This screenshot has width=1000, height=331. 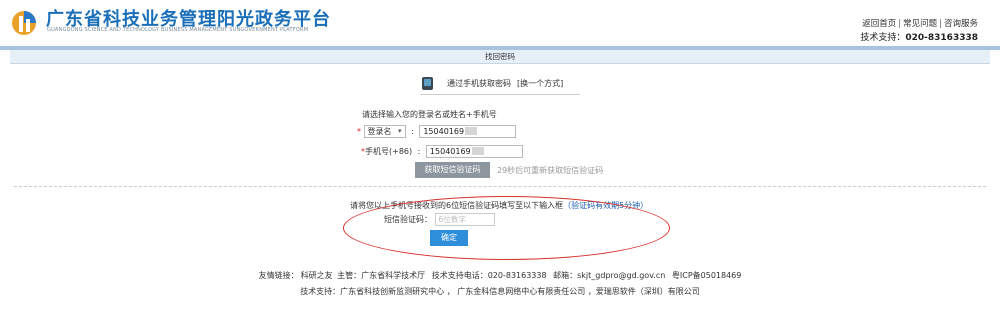 What do you see at coordinates (961, 24) in the screenshot?
I see `consult-link: 咨询服务` at bounding box center [961, 24].